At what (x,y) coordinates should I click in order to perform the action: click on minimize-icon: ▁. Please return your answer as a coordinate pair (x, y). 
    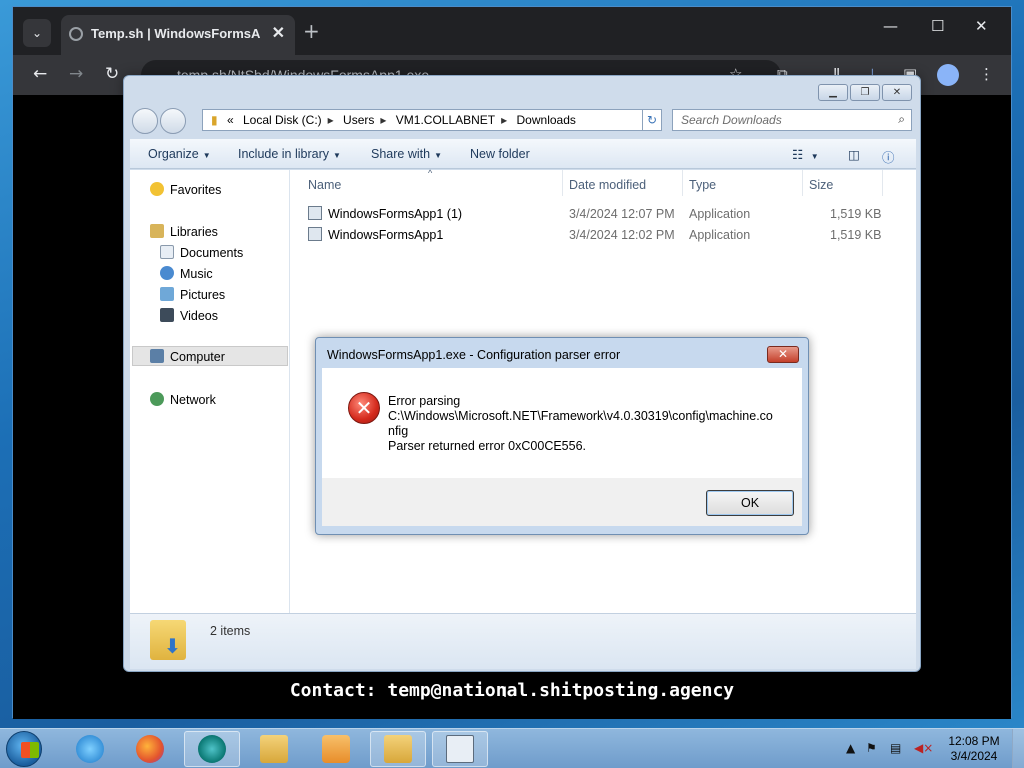
    Looking at the image, I should click on (833, 92).